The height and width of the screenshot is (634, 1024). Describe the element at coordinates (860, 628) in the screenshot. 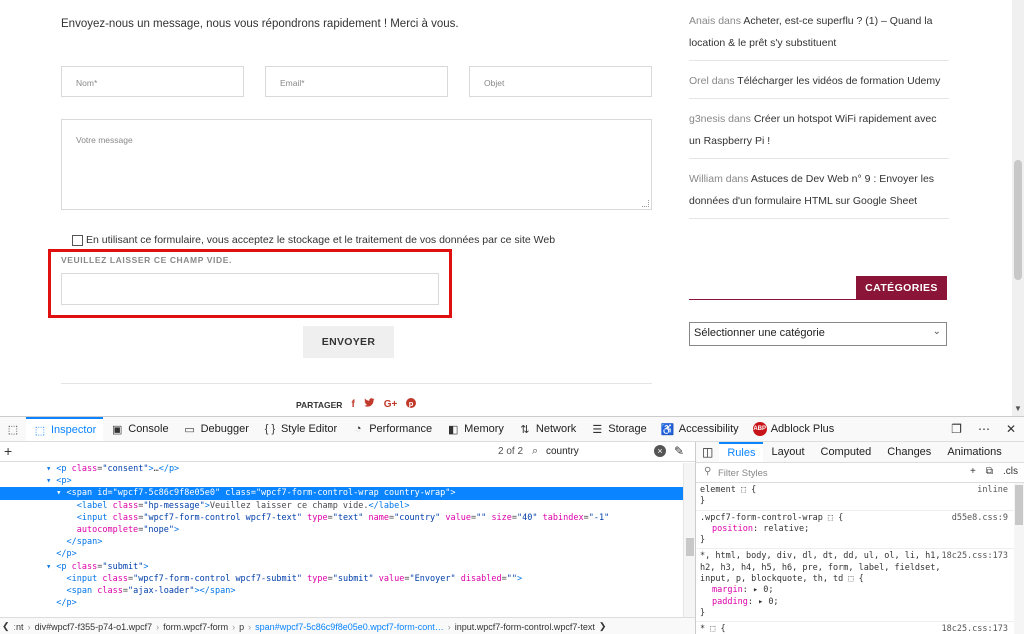

I see `css-rule: * ⬚ {18c25.css:173` at that location.